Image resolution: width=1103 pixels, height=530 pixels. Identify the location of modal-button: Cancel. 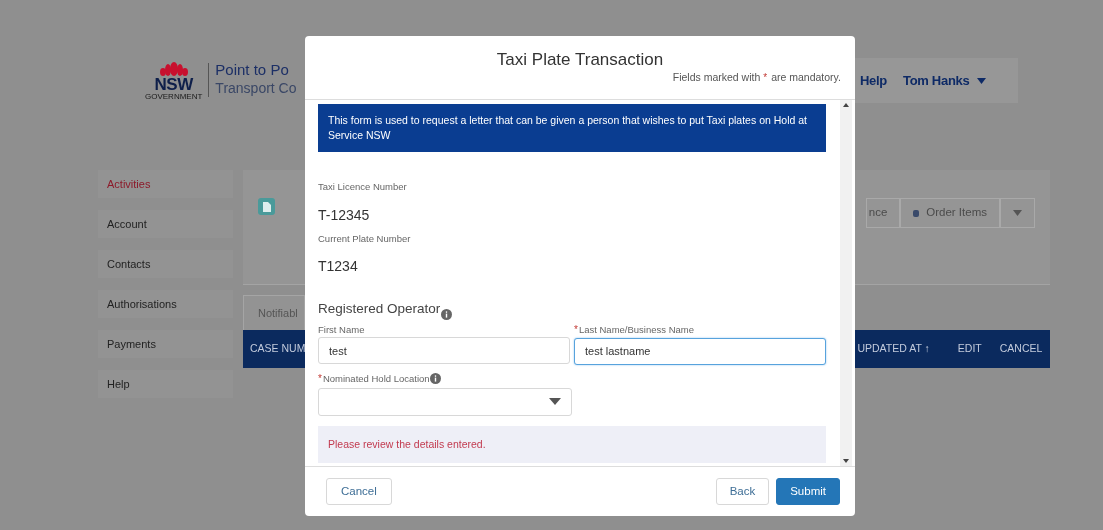
(359, 491).